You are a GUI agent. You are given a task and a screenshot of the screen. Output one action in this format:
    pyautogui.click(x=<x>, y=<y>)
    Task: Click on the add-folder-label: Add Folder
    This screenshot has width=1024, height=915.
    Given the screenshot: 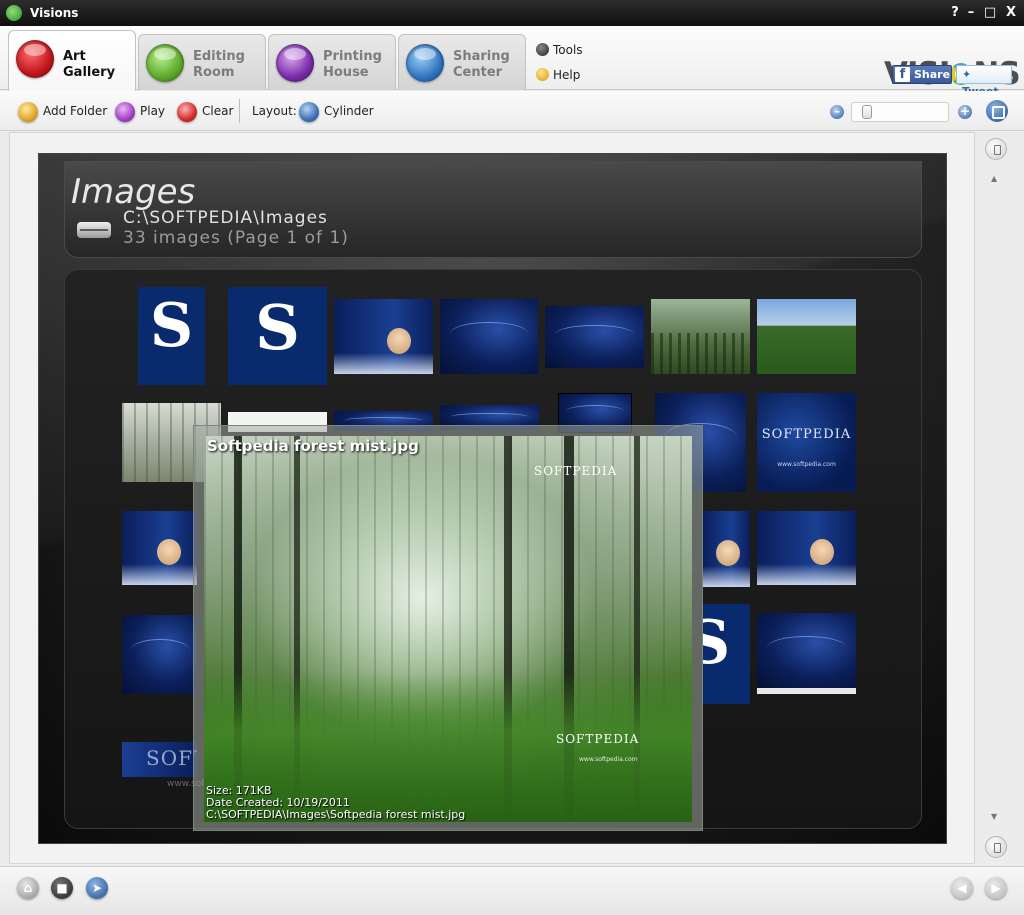 What is the action you would take?
    pyautogui.click(x=75, y=111)
    